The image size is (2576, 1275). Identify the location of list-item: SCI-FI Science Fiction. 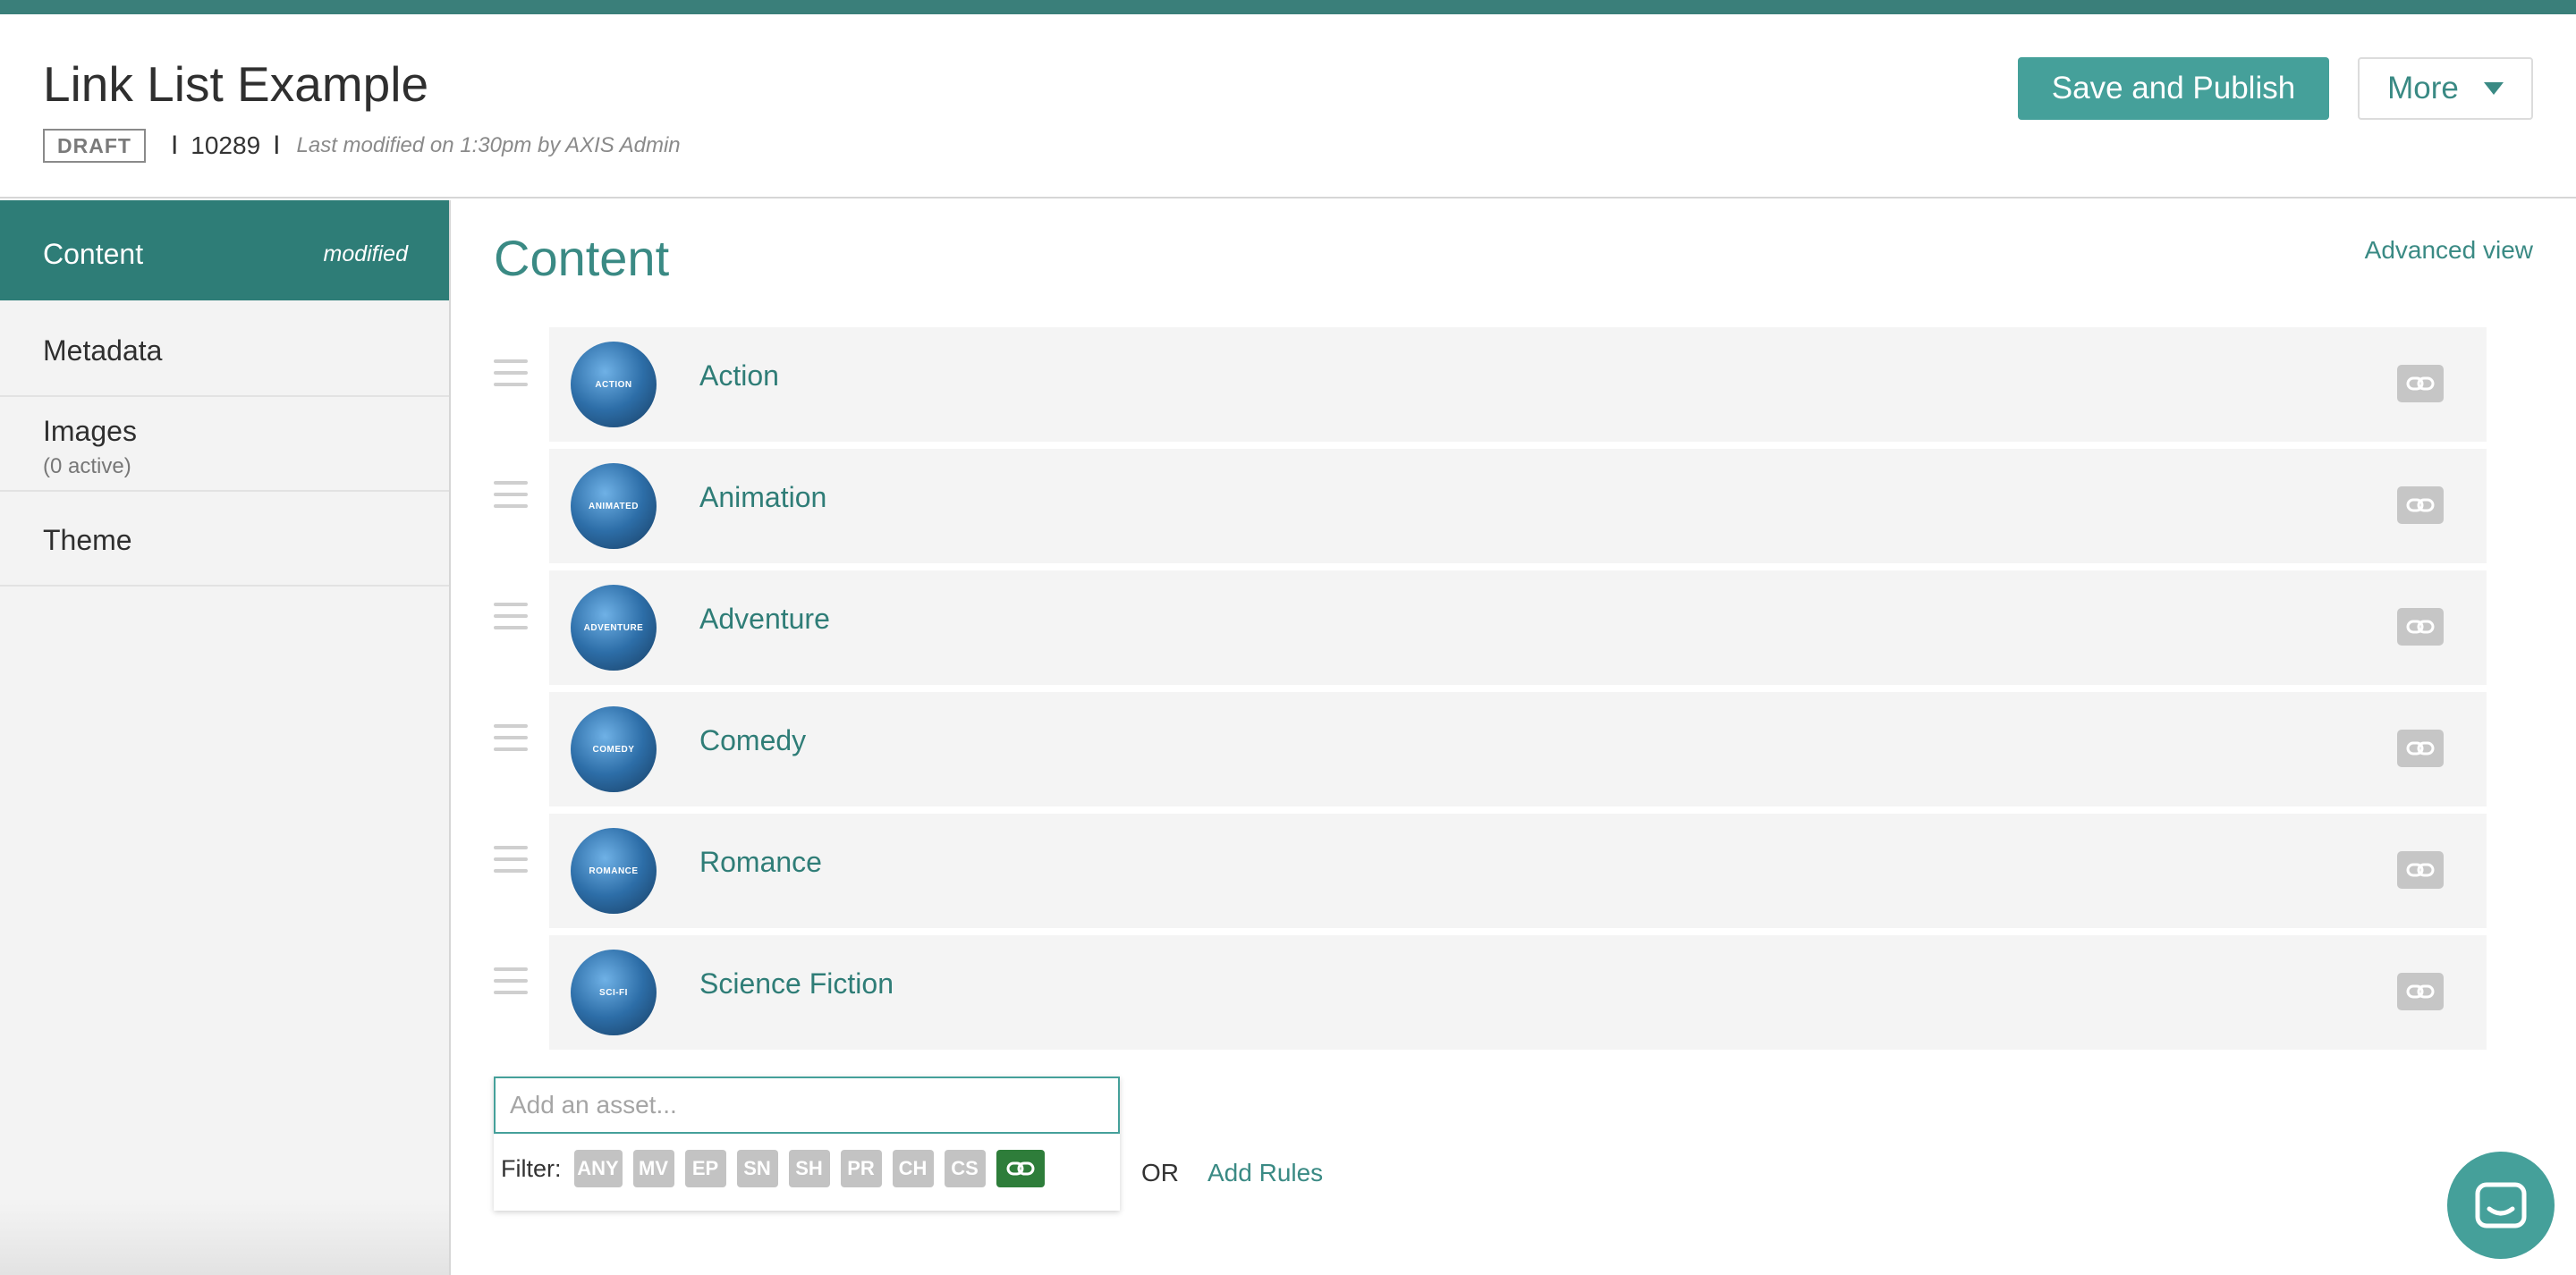
(1491, 996).